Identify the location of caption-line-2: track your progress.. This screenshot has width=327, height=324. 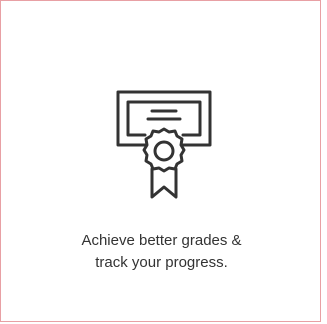
(161, 262).